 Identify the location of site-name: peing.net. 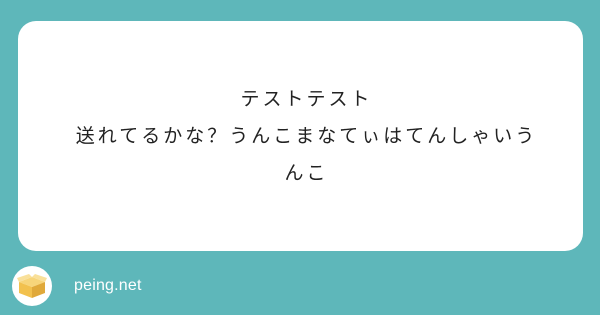
(108, 285).